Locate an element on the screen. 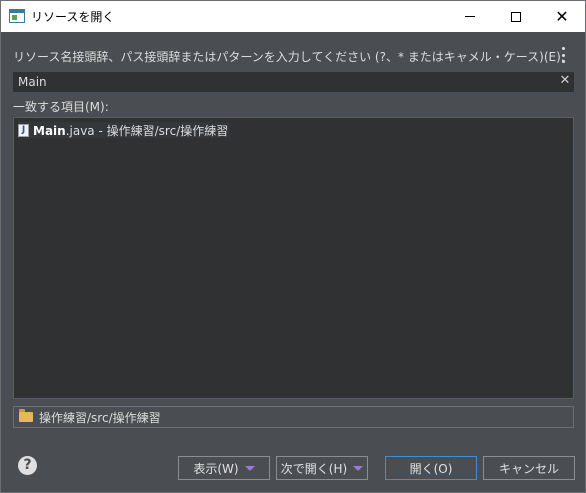  open-with-button: 次で開く(H) is located at coordinates (322, 468).